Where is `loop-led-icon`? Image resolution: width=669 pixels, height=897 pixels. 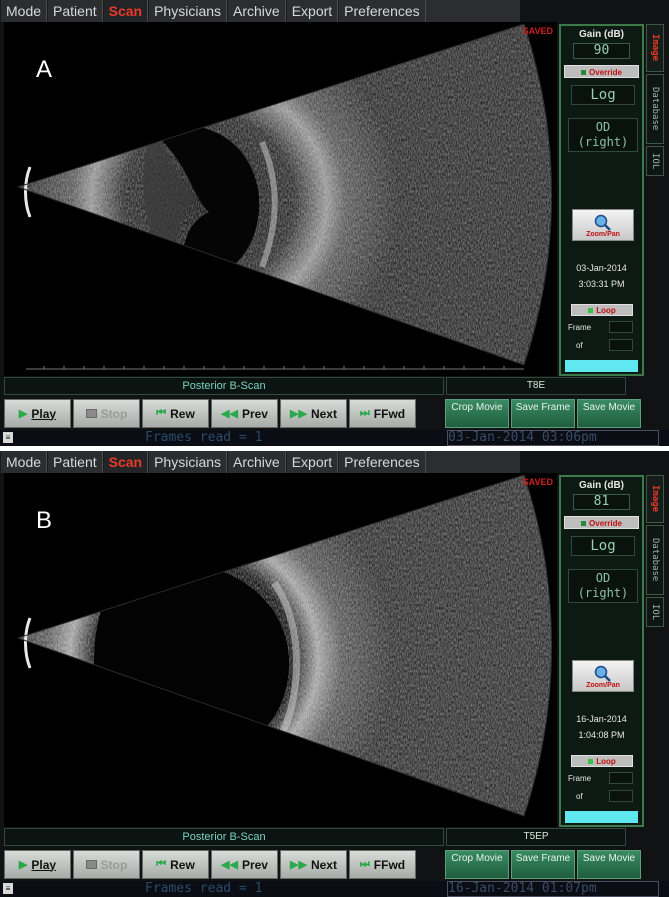
loop-led-icon is located at coordinates (591, 762).